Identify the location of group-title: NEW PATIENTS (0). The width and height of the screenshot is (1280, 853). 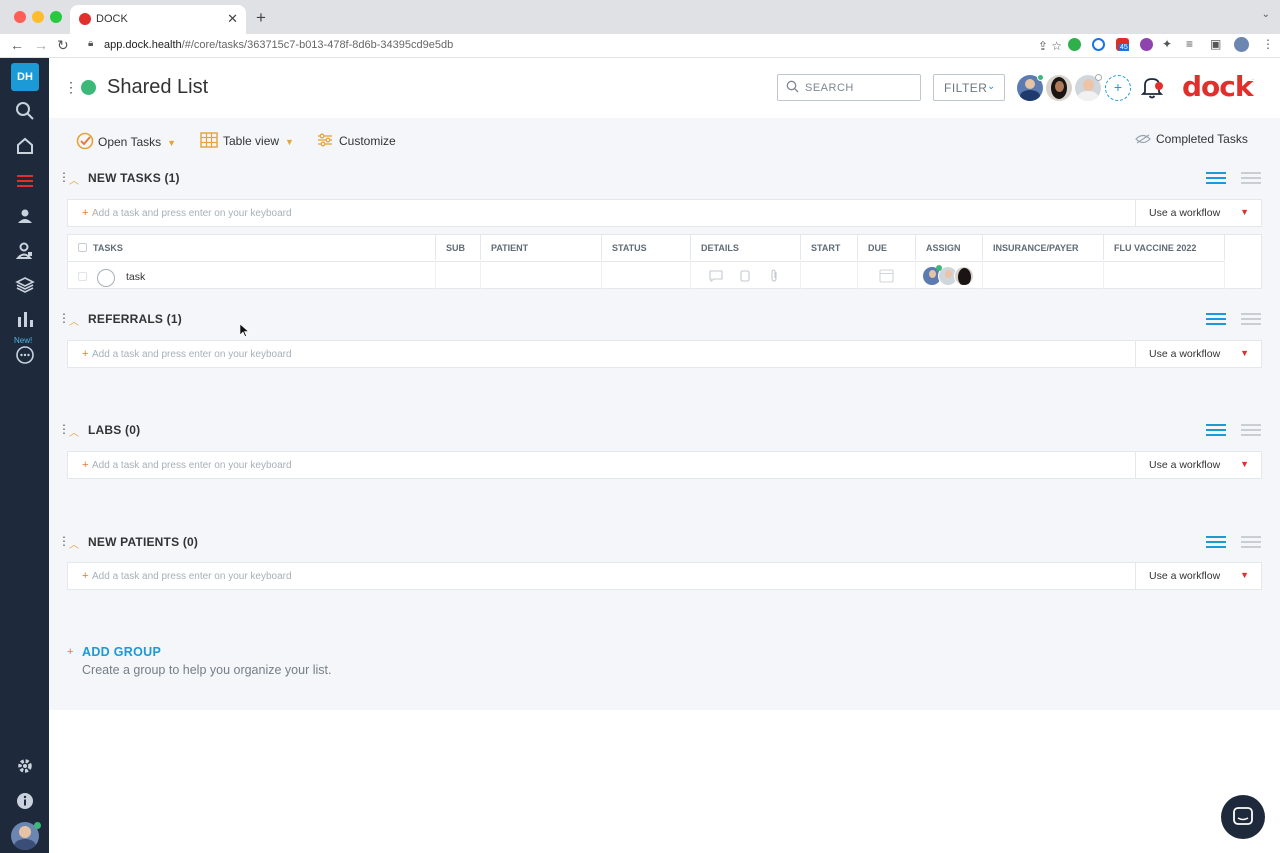
(143, 542).